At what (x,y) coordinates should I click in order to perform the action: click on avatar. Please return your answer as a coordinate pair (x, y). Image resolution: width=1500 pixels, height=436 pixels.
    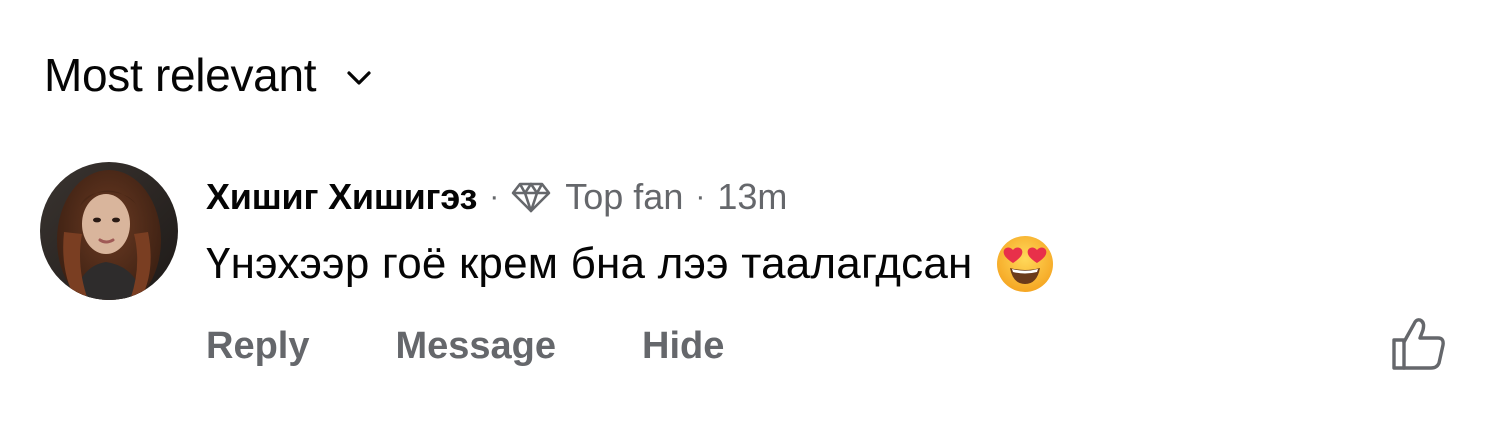
    Looking at the image, I should click on (109, 231).